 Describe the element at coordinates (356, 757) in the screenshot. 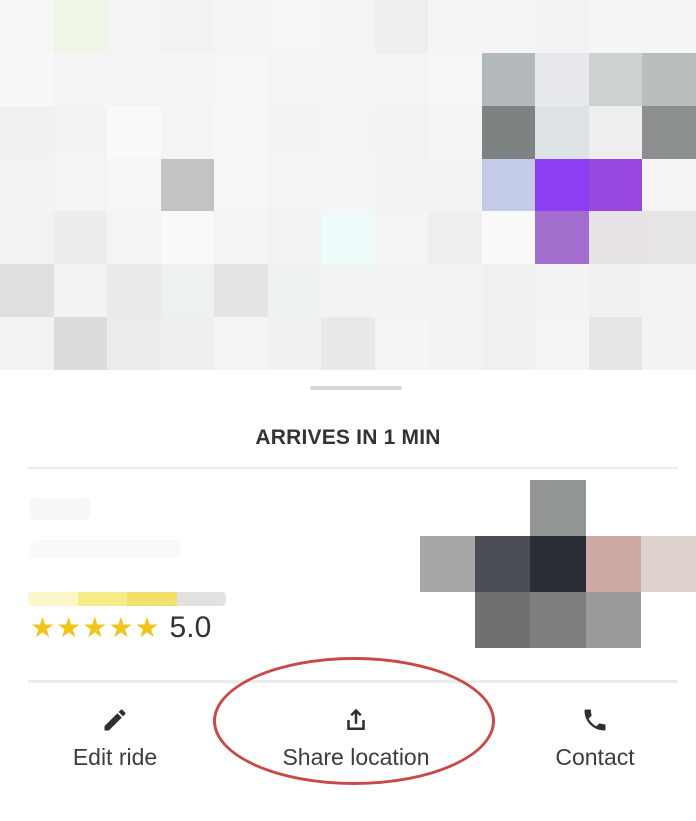

I see `share-location-label: Share location` at that location.